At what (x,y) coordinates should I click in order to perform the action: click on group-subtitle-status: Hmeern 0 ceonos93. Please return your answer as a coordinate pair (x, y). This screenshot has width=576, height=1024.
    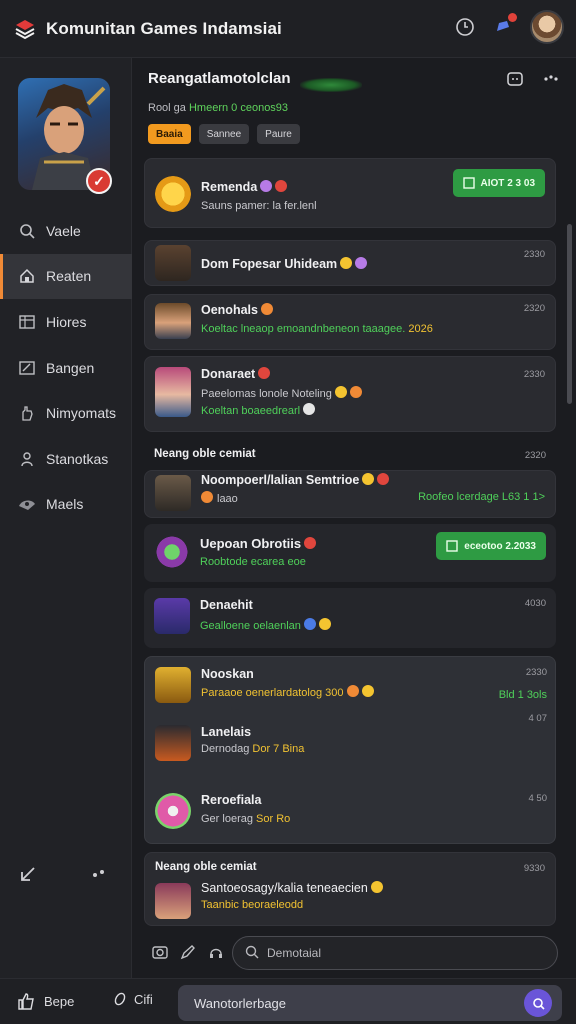
    Looking at the image, I should click on (238, 108).